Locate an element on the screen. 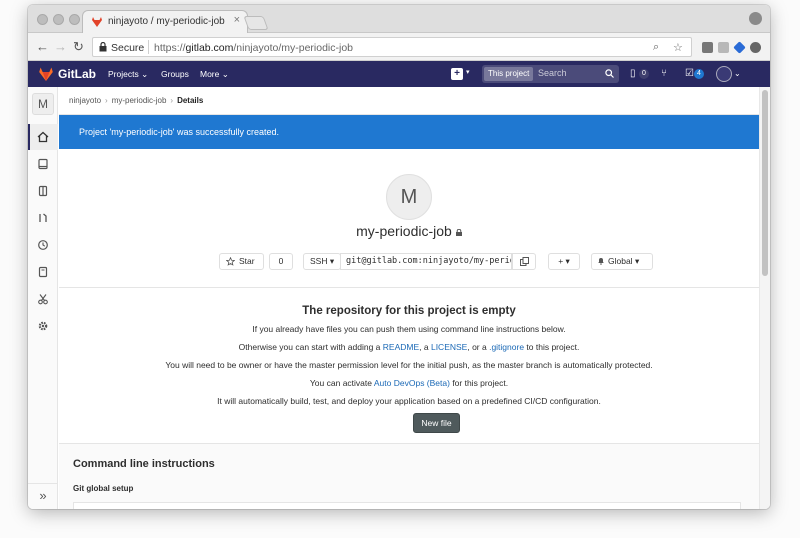  home-icon is located at coordinates (43, 137).